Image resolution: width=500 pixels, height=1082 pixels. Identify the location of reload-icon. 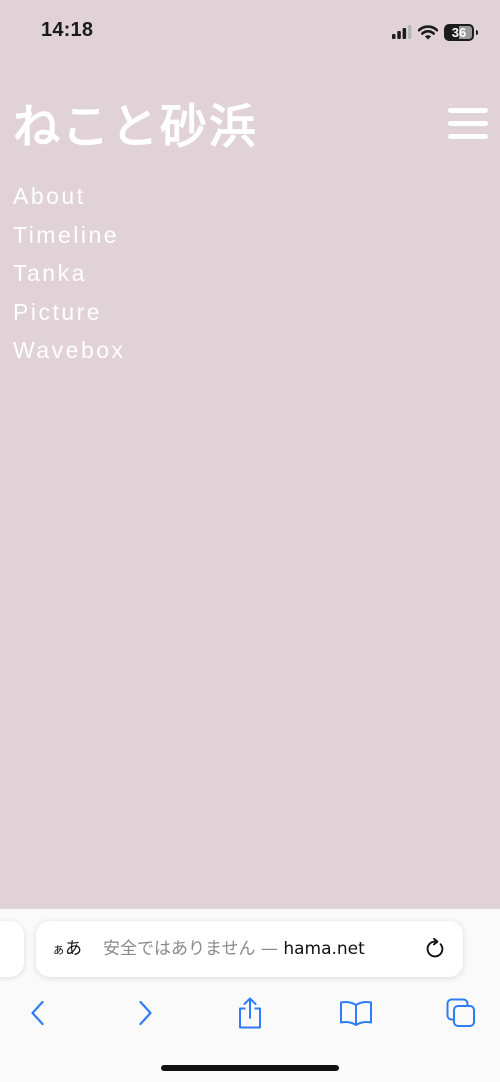
(435, 949).